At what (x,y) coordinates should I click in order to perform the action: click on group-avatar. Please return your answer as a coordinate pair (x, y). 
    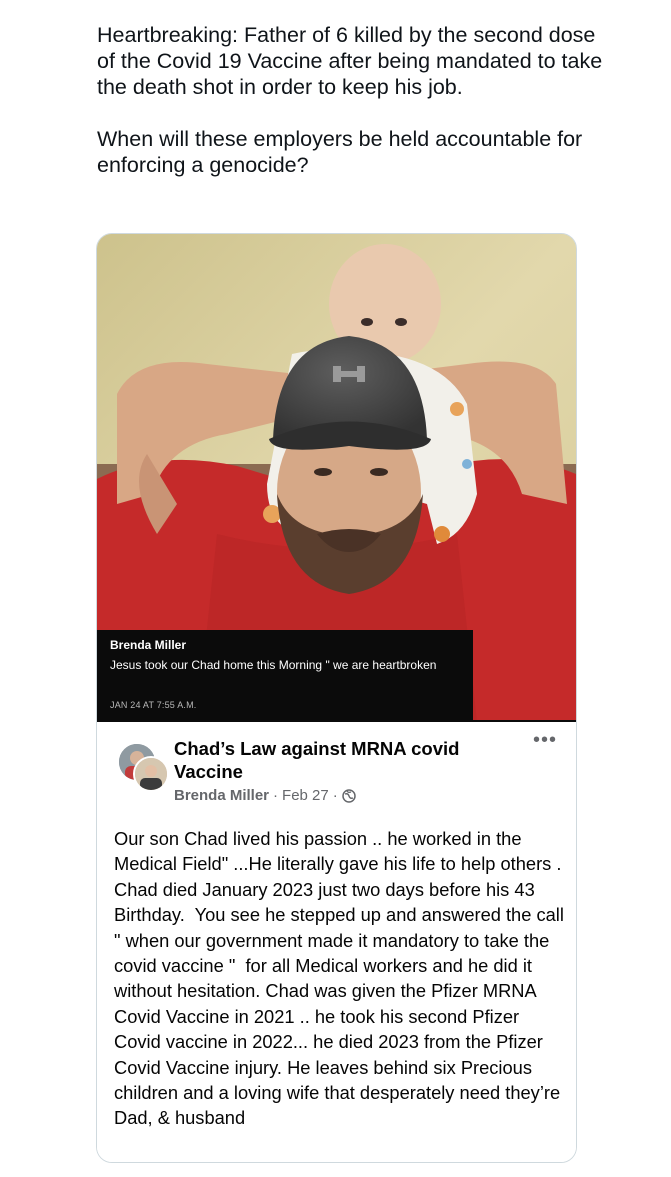
    Looking at the image, I should click on (143, 767).